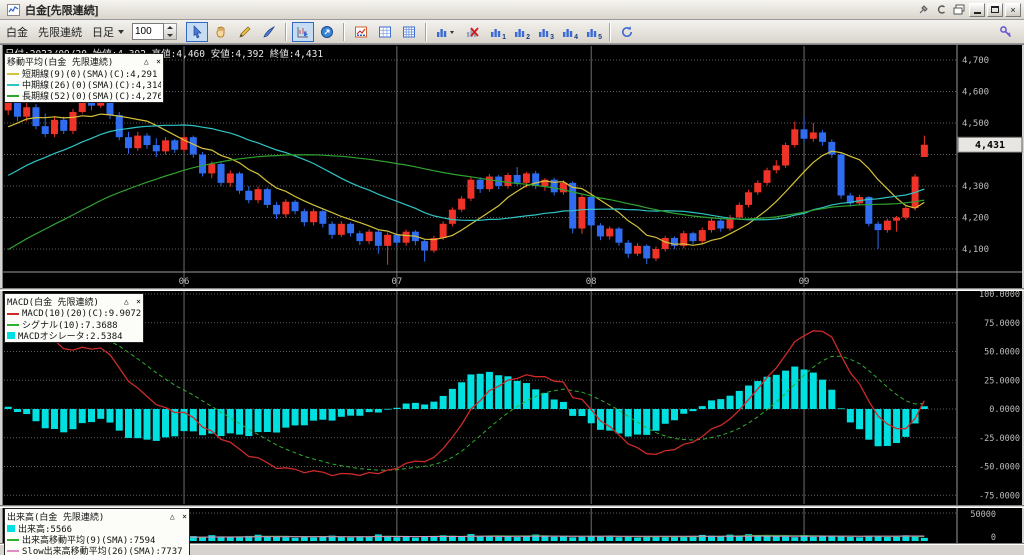 The image size is (1024, 555). What do you see at coordinates (804, 282) in the screenshot?
I see `svg-text: 09` at bounding box center [804, 282].